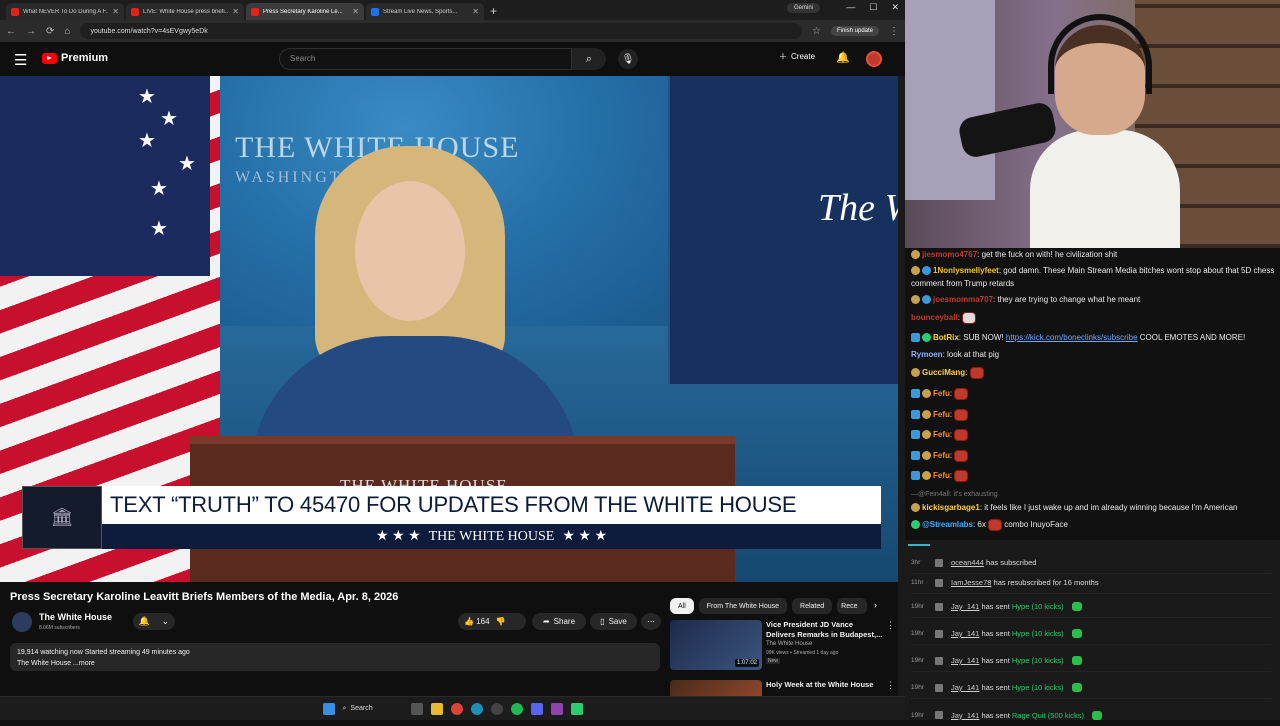 The width and height of the screenshot is (1280, 726). What do you see at coordinates (789, 644) in the screenshot?
I see `recommended-channel: The White House` at bounding box center [789, 644].